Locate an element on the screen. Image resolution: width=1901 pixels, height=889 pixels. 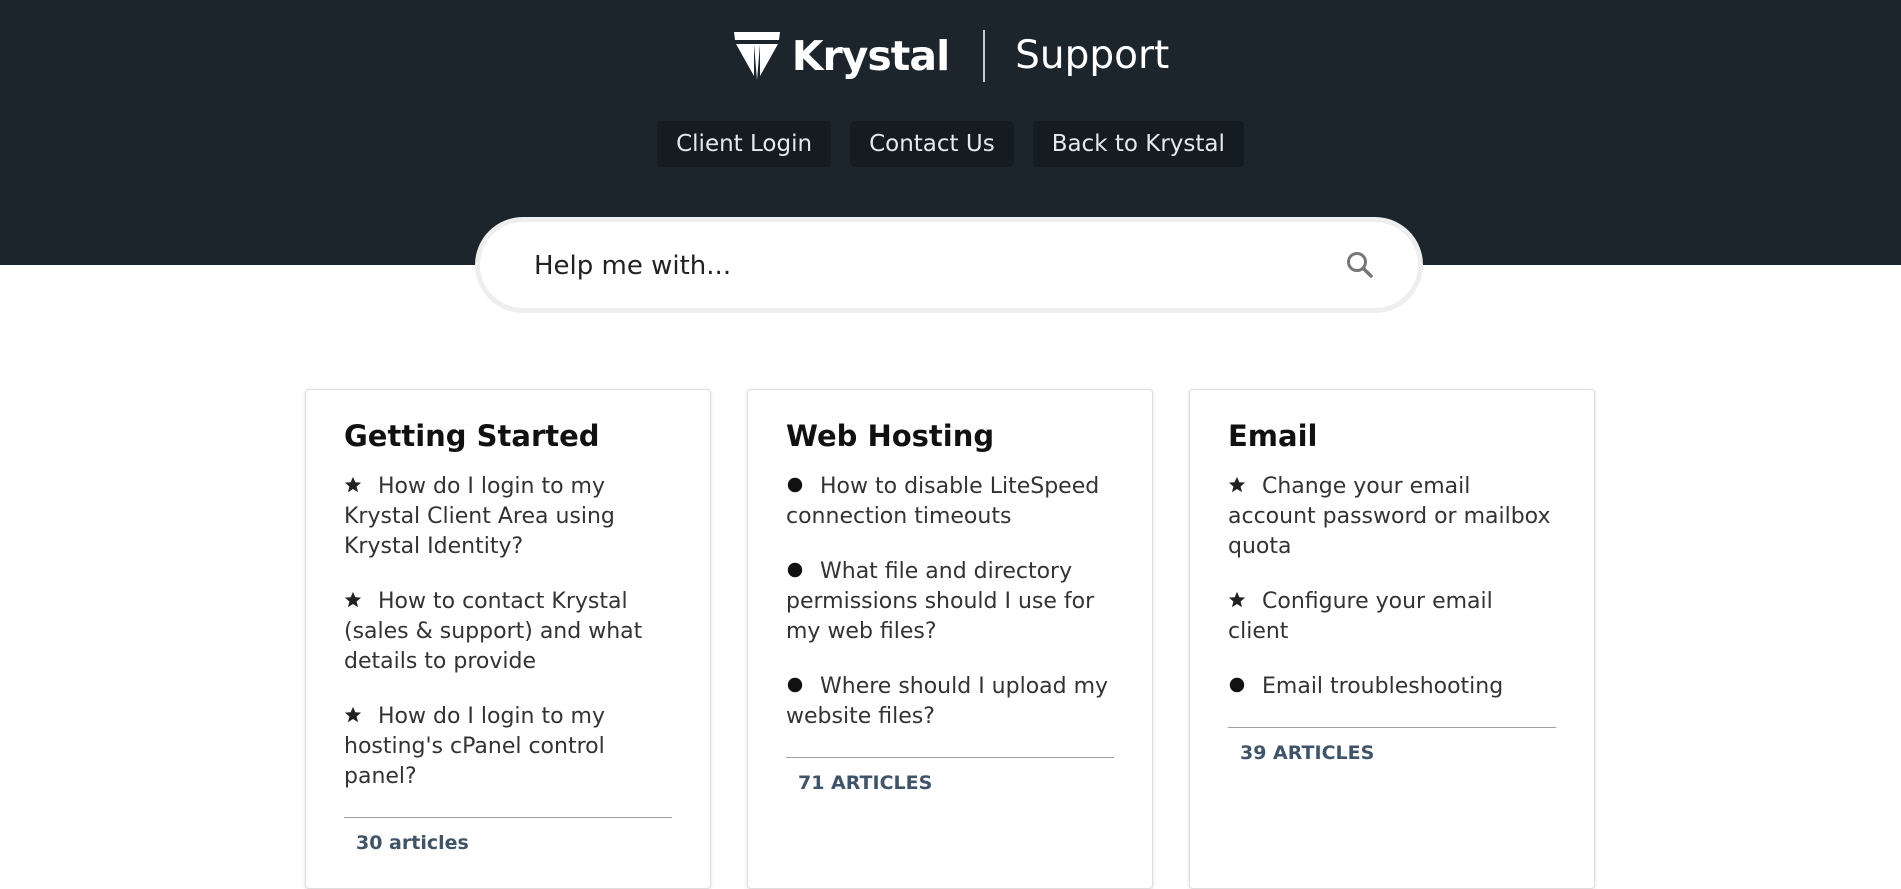
brand-divider is located at coordinates (984, 56).